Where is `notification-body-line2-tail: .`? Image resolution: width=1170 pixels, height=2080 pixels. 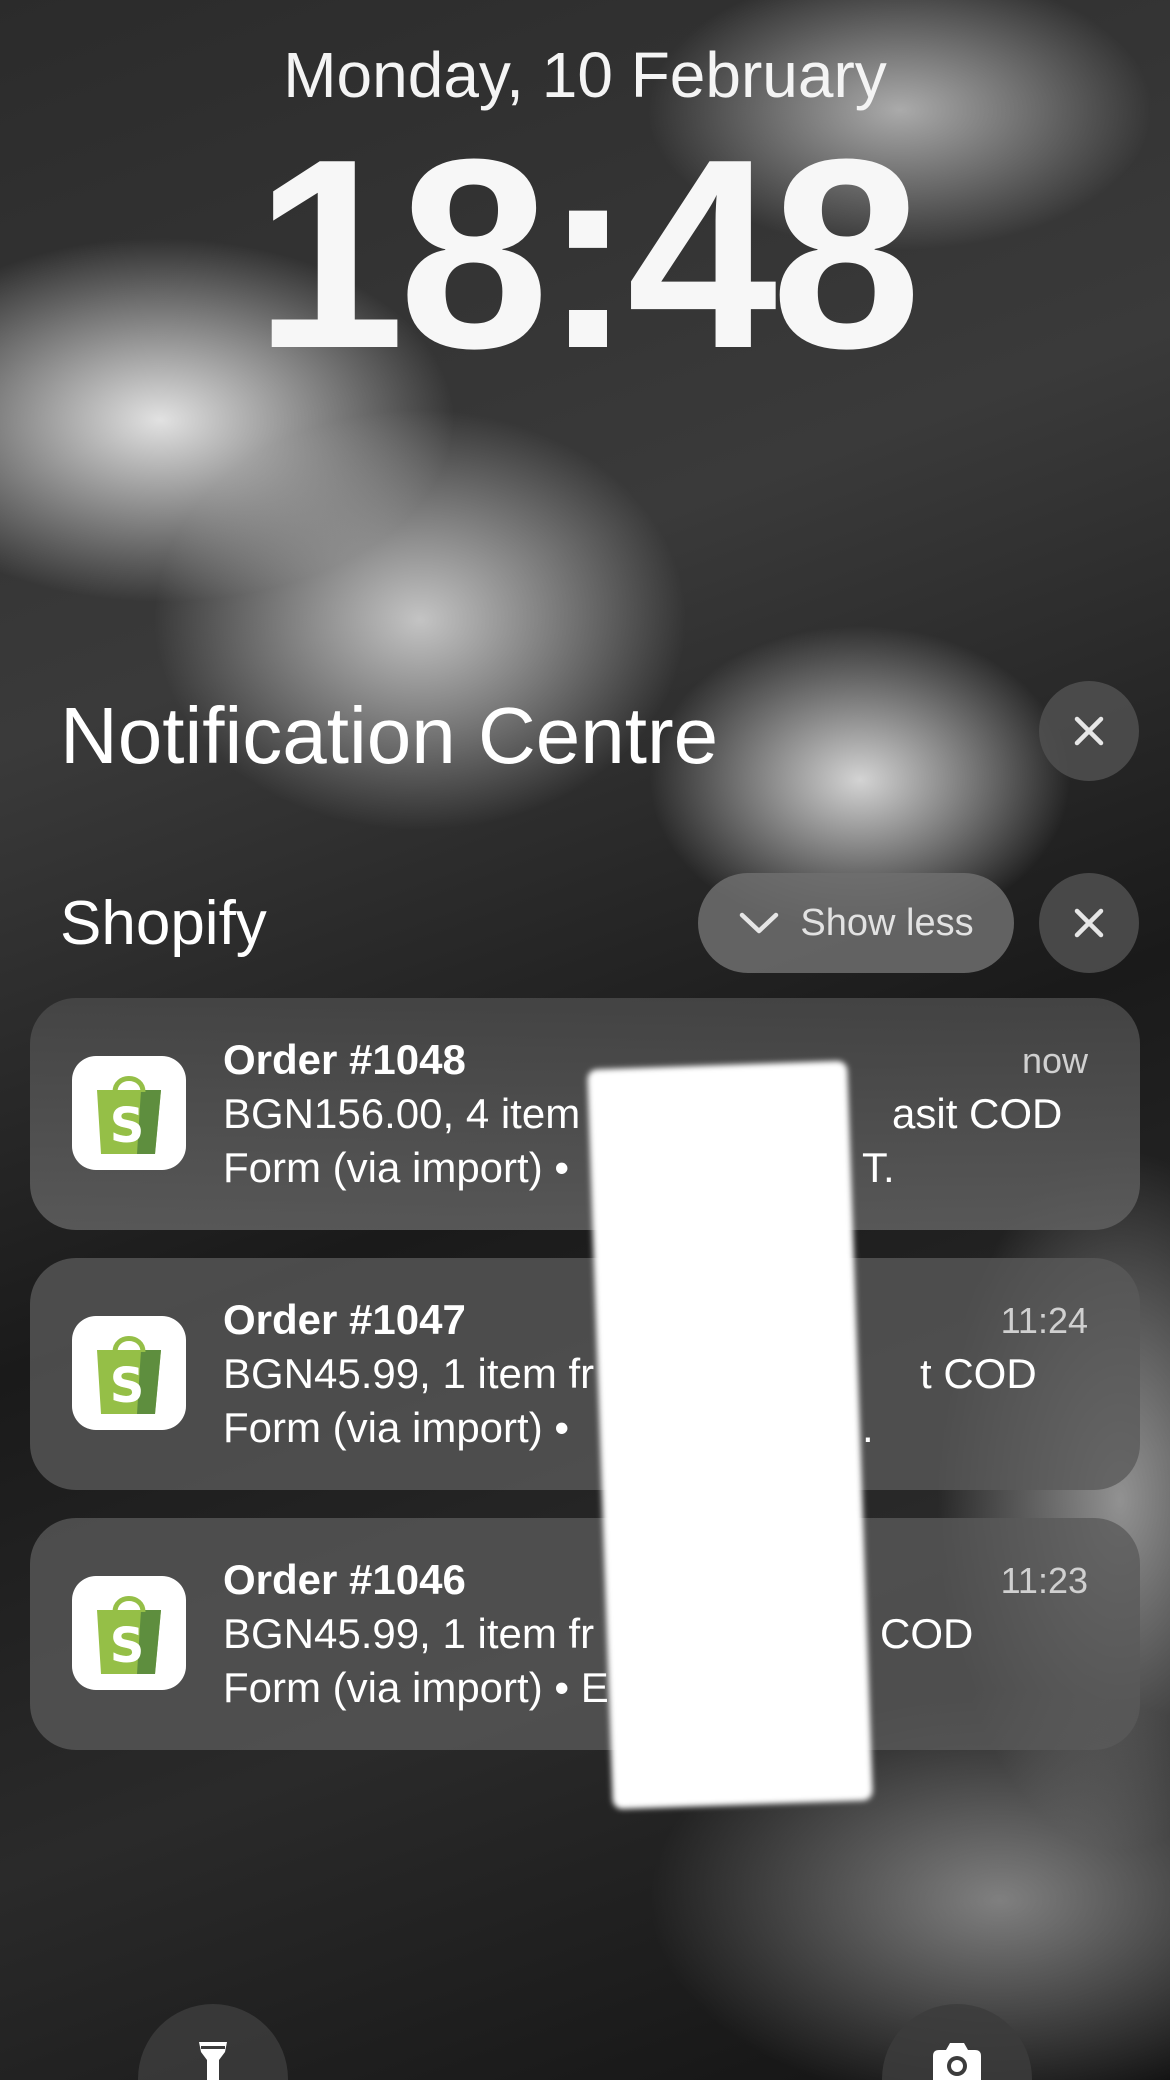
notification-body-line2-tail: . is located at coordinates (868, 1427).